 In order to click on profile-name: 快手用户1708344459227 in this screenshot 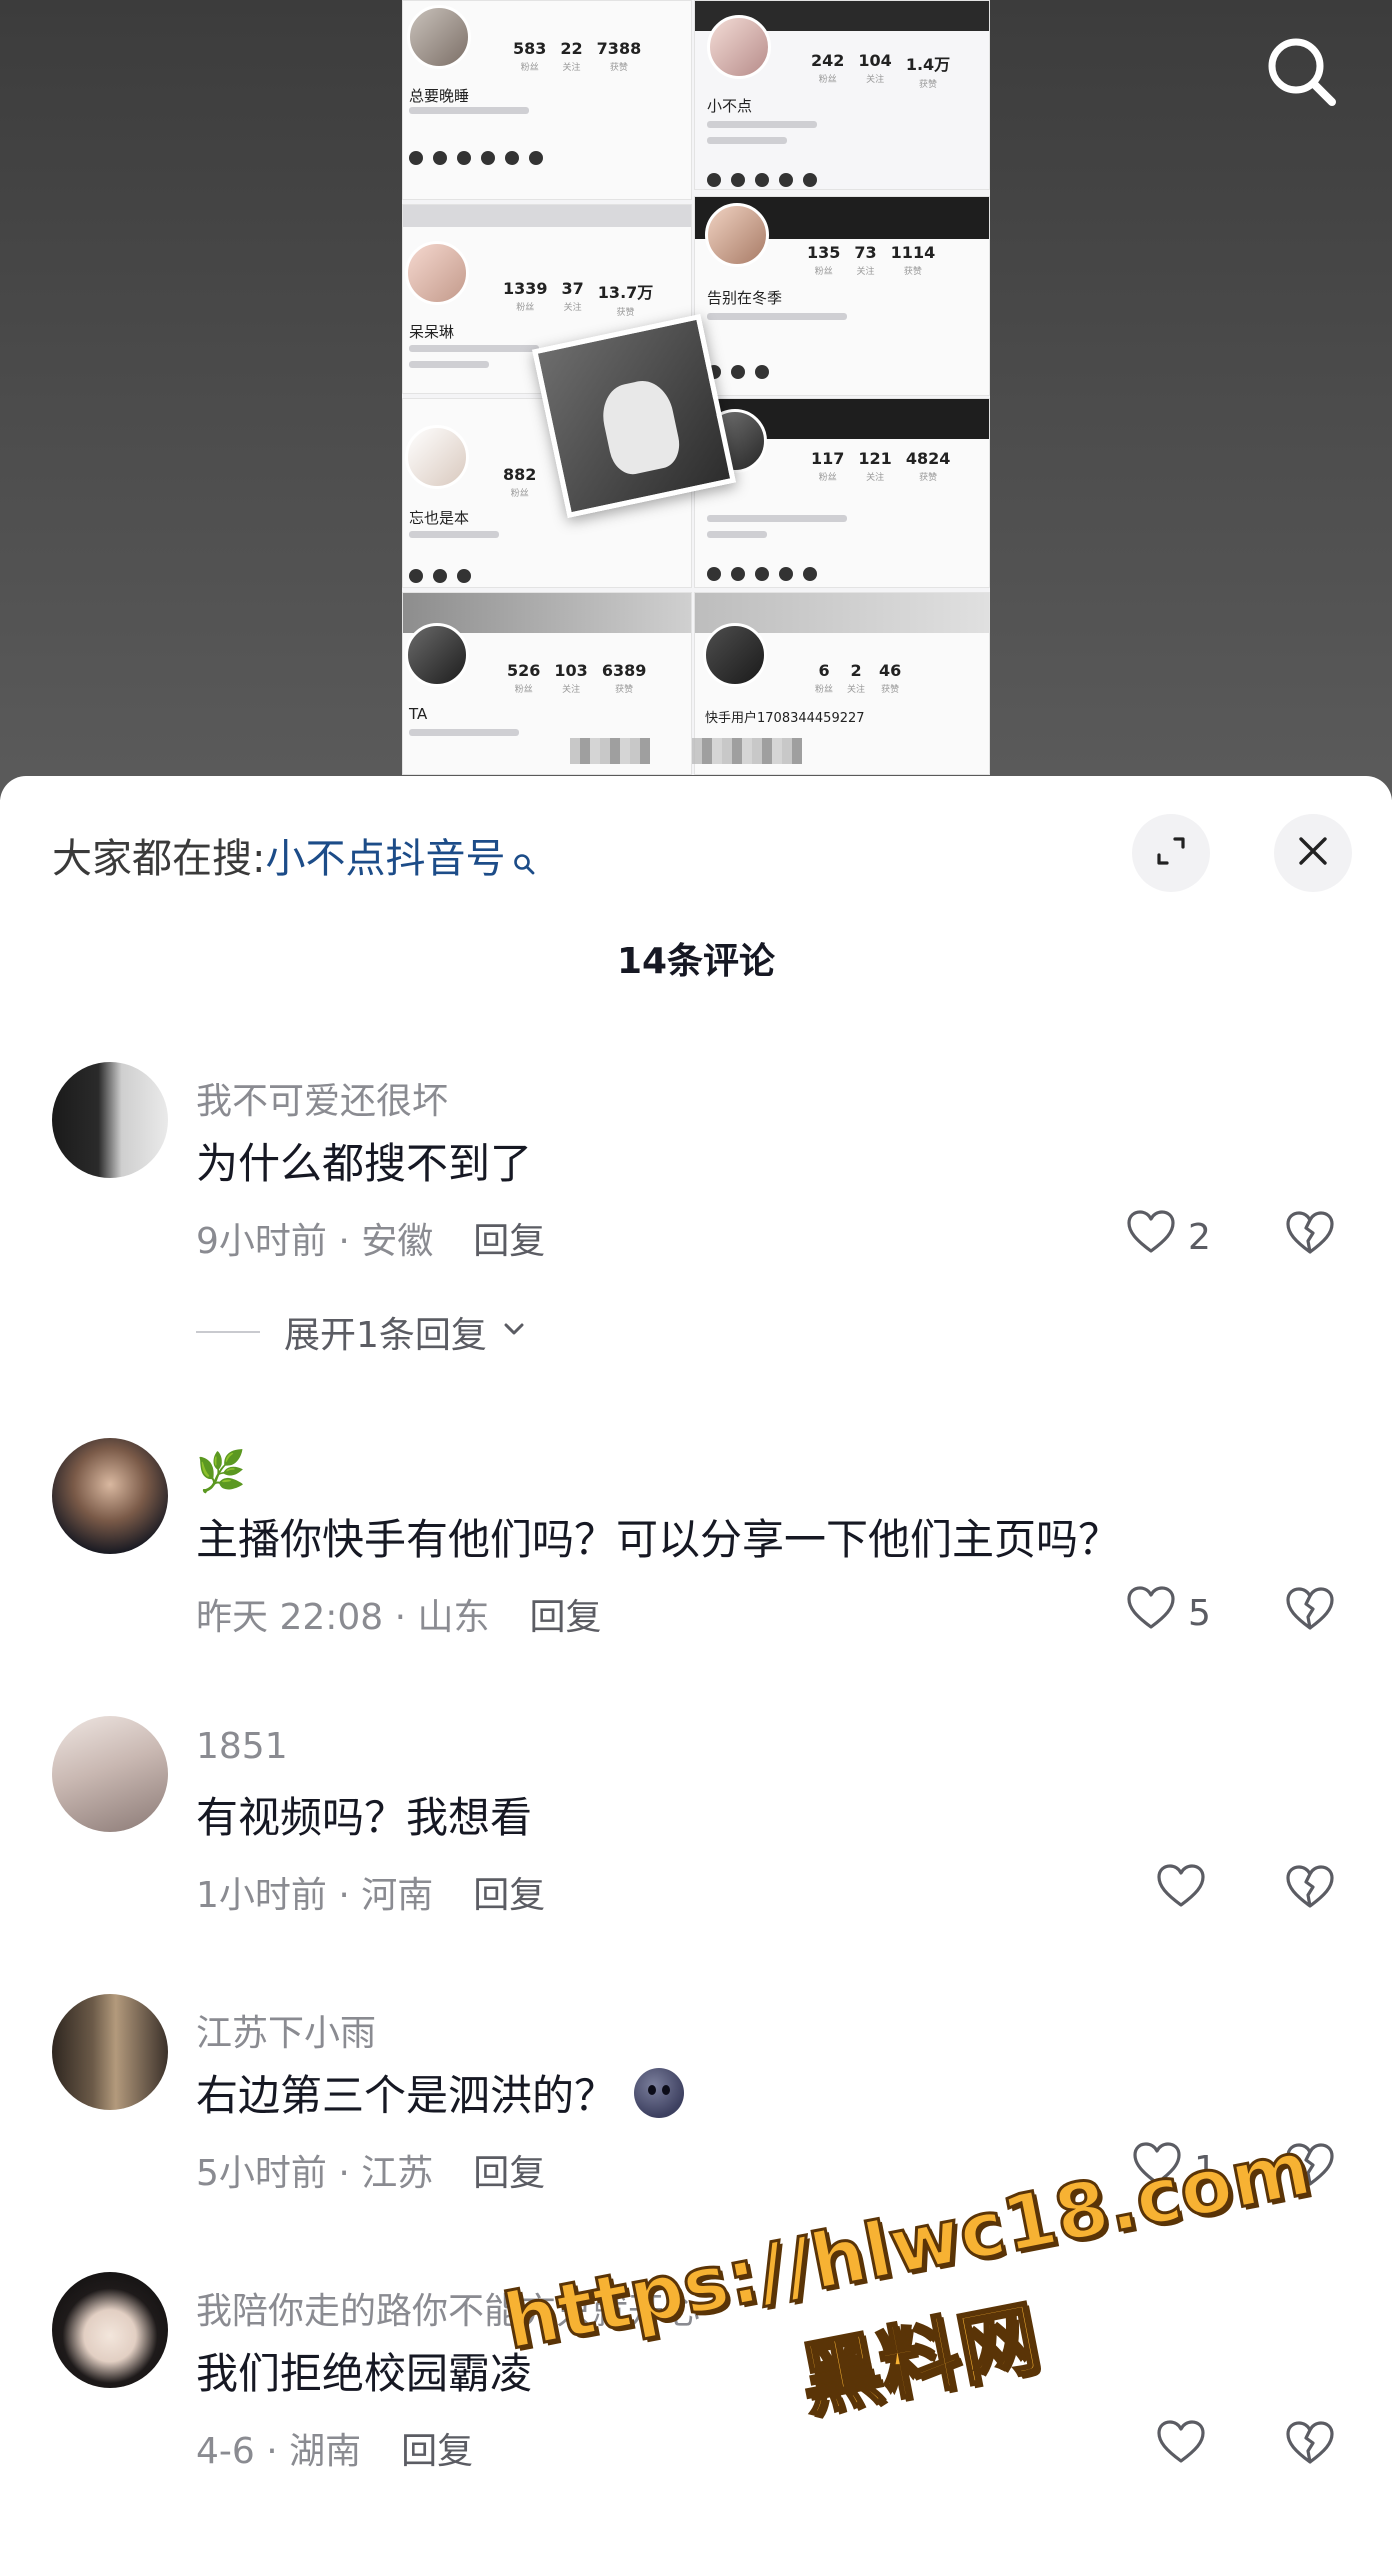, I will do `click(785, 718)`.